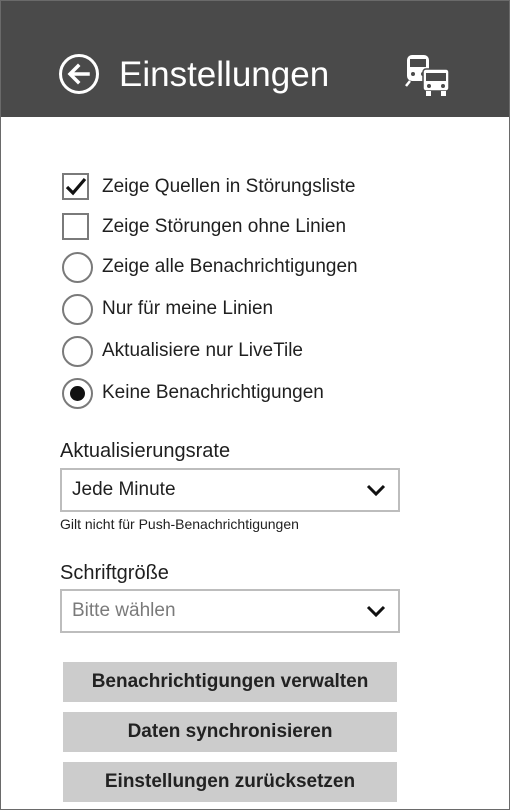 The image size is (510, 810). Describe the element at coordinates (224, 74) in the screenshot. I see `page-title: Einstellungen` at that location.